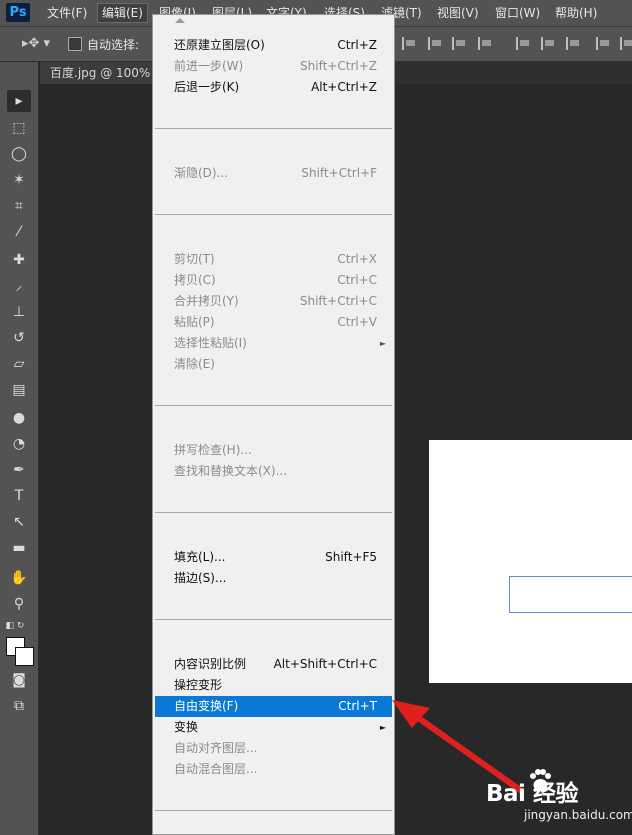 Image resolution: width=632 pixels, height=835 pixels. What do you see at coordinates (75, 44) in the screenshot?
I see `auto-select-checkbox` at bounding box center [75, 44].